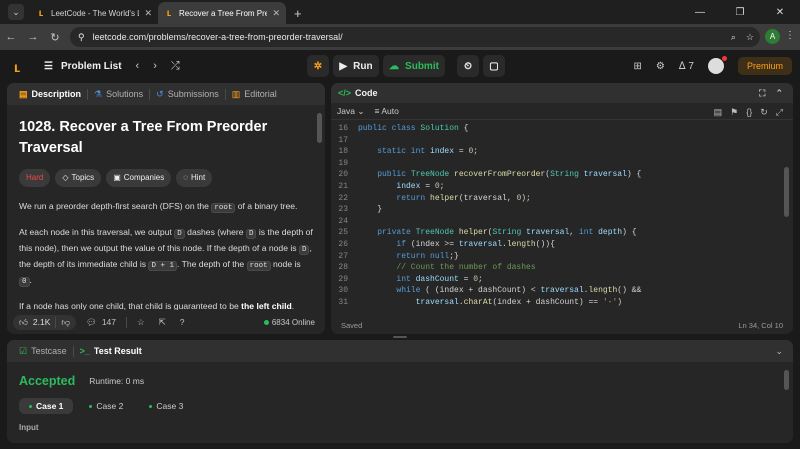 Image resolution: width=800 pixels, height=449 pixels. Describe the element at coordinates (660, 66) in the screenshot. I see `settings-gear-icon: ⚙` at that location.